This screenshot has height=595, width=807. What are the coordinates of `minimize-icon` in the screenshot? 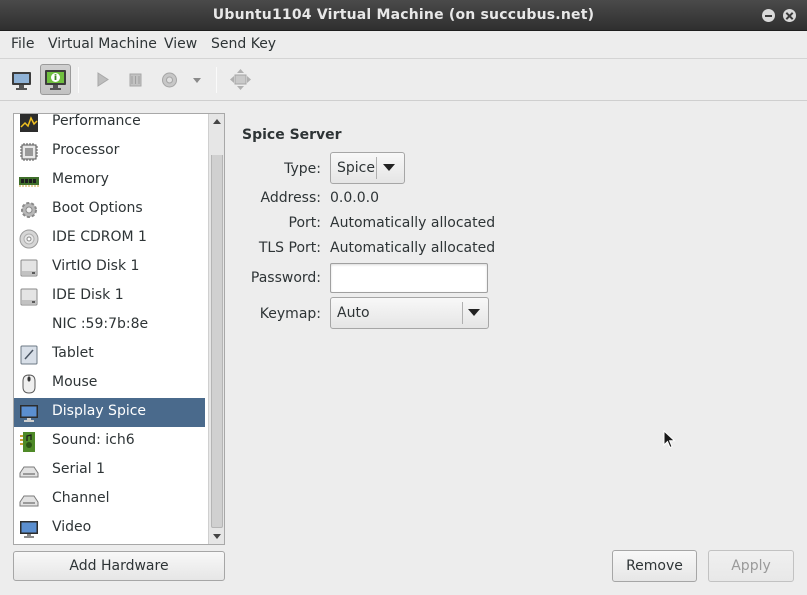 It's located at (768, 15).